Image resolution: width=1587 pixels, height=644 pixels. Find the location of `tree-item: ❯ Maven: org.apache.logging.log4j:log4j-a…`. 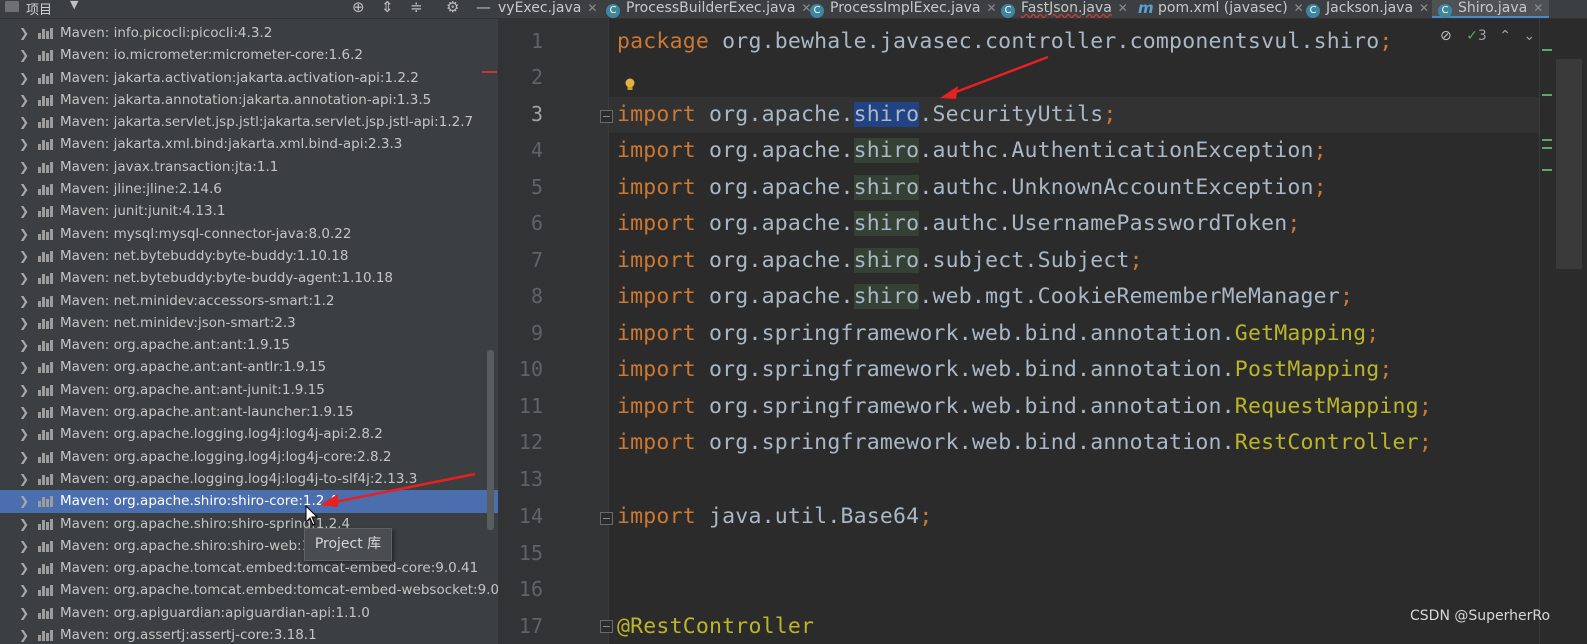

tree-item: ❯ Maven: org.apache.logging.log4j:log4j-a… is located at coordinates (249, 434).